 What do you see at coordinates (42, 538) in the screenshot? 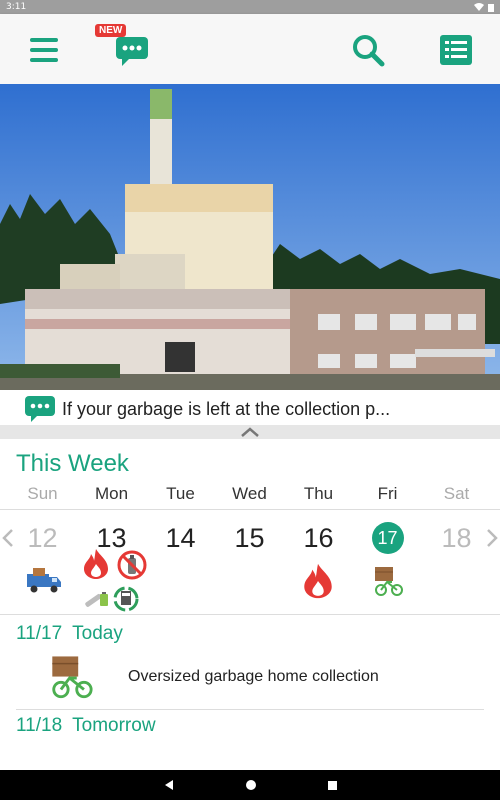
I see `date-cell: 12` at bounding box center [42, 538].